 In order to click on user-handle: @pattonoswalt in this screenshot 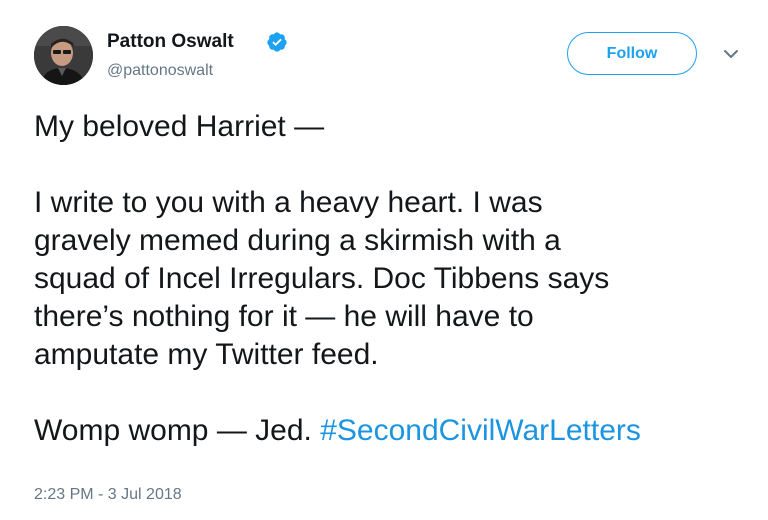, I will do `click(160, 71)`.